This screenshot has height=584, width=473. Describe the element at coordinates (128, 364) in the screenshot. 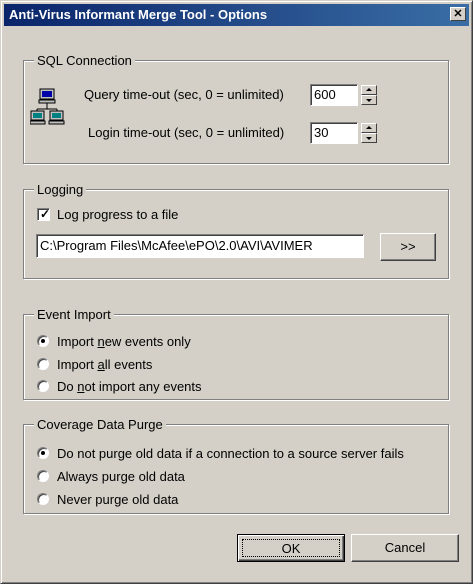

I see `option-text: ll events` at that location.